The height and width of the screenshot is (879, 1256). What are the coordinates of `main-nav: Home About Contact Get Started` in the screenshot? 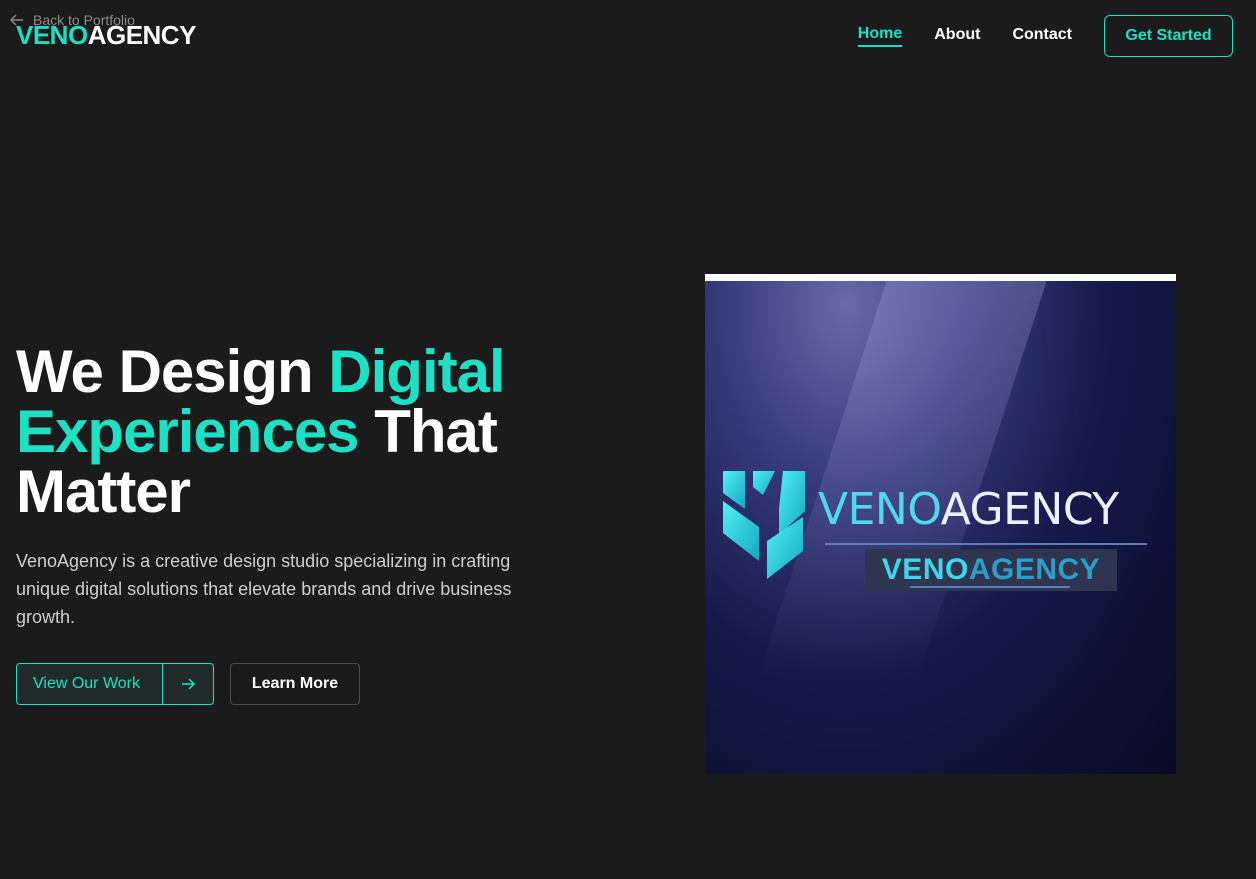 It's located at (1045, 36).